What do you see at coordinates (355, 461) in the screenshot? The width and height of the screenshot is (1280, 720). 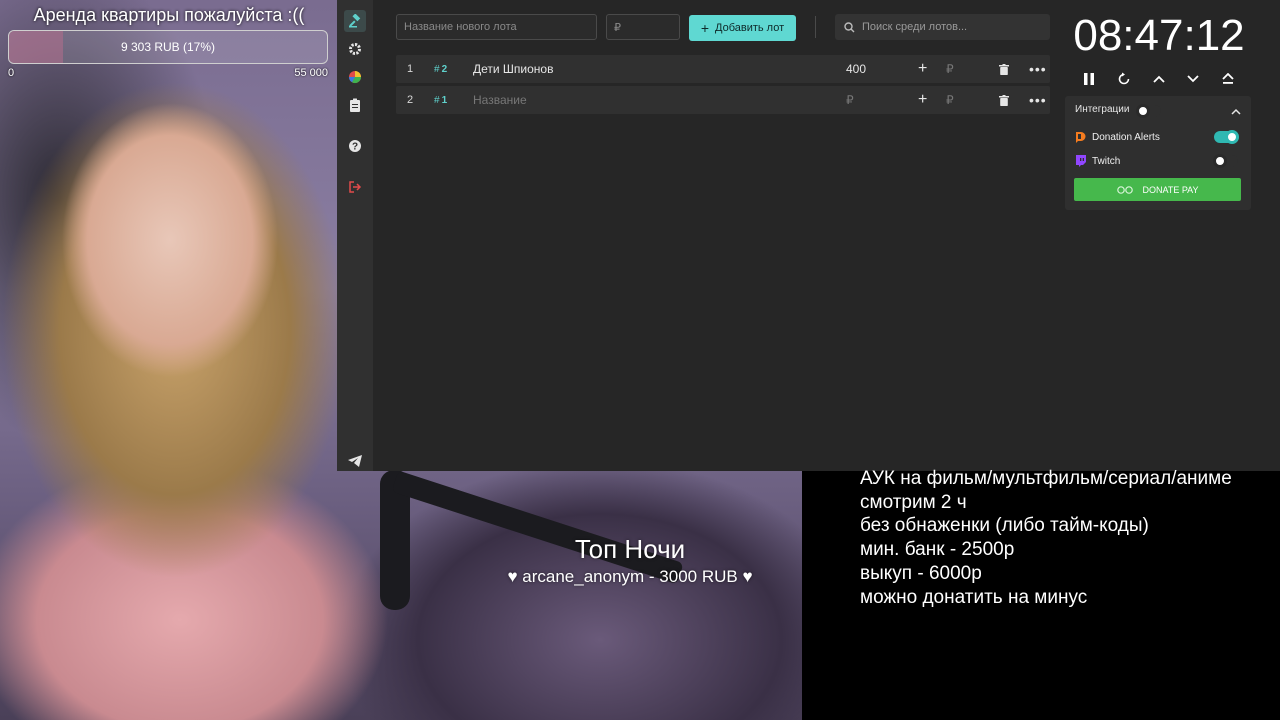 I see `telegram-icon` at bounding box center [355, 461].